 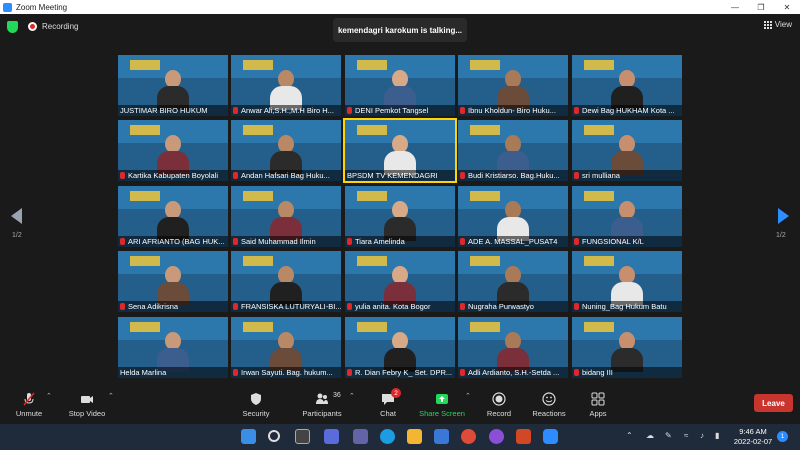 I want to click on stop-video-button: Stop Video, so click(x=87, y=403).